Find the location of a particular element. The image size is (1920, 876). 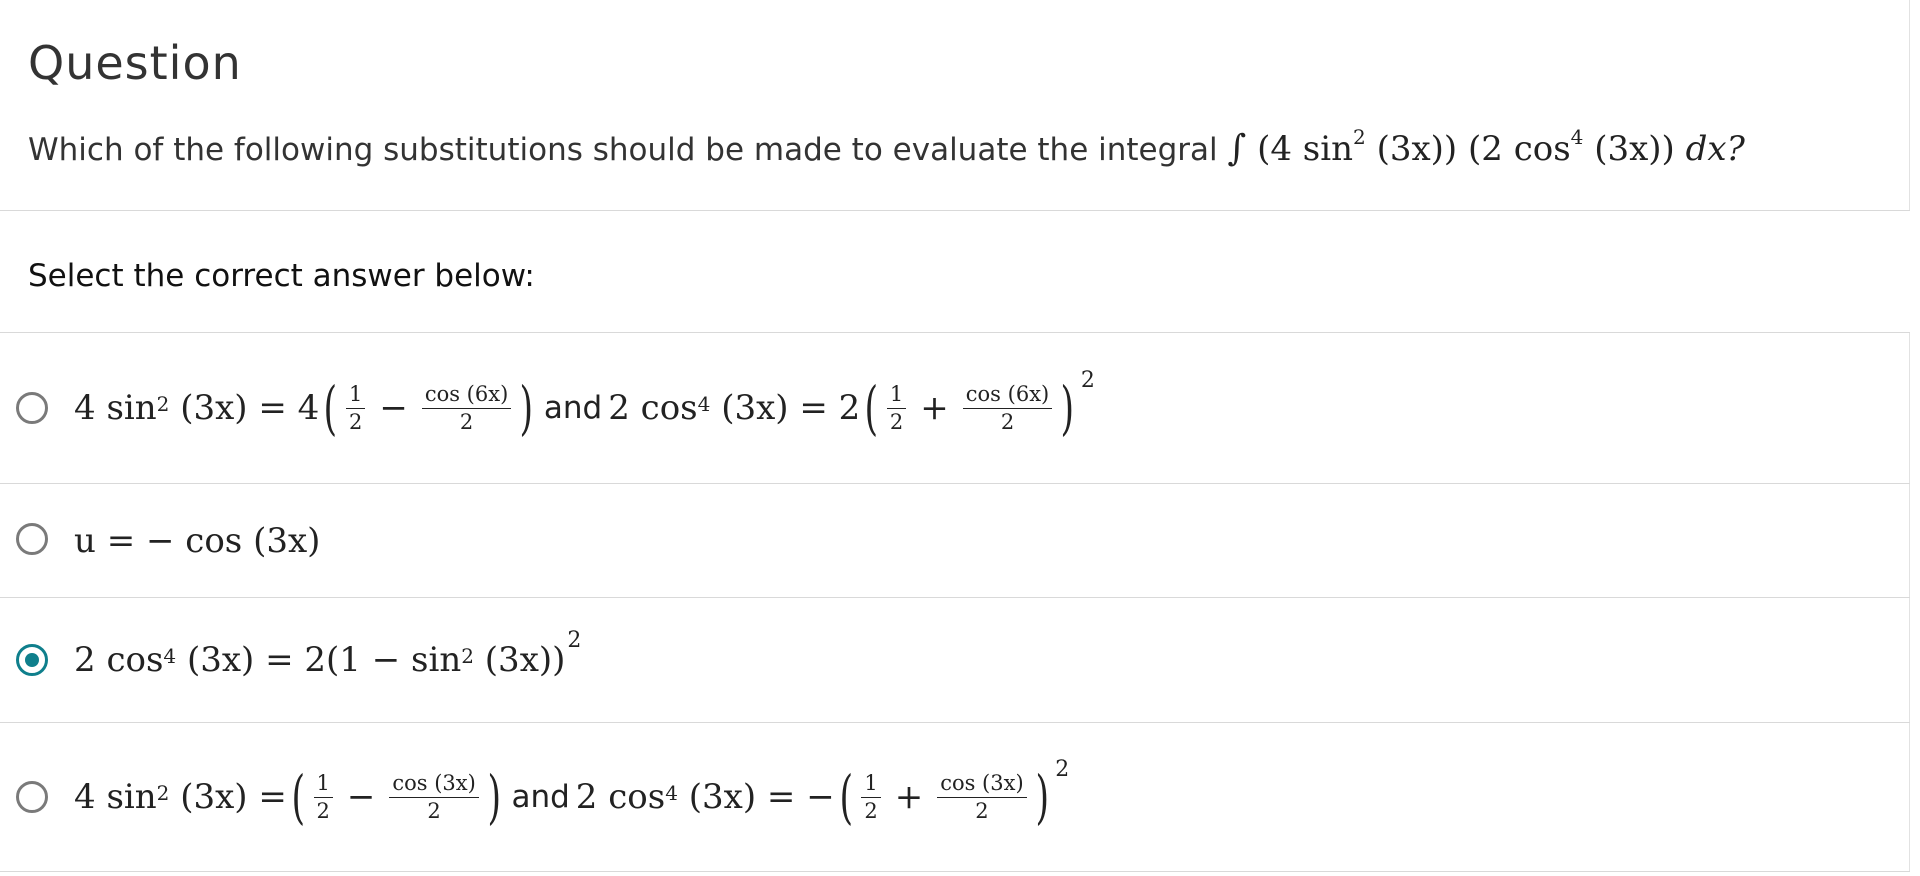

opt4-op1: − is located at coordinates (361, 797).